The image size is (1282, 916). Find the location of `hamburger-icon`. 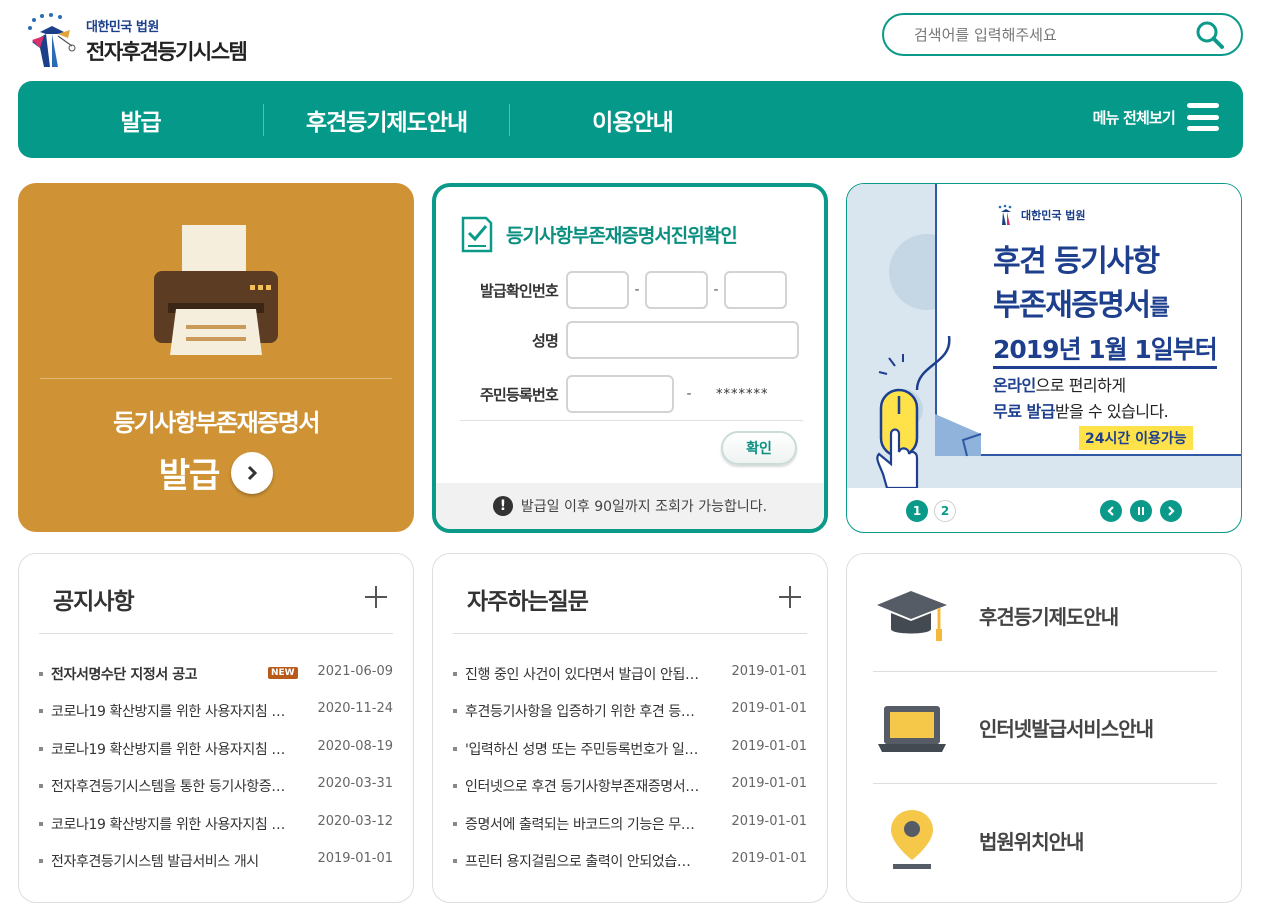

hamburger-icon is located at coordinates (1203, 117).